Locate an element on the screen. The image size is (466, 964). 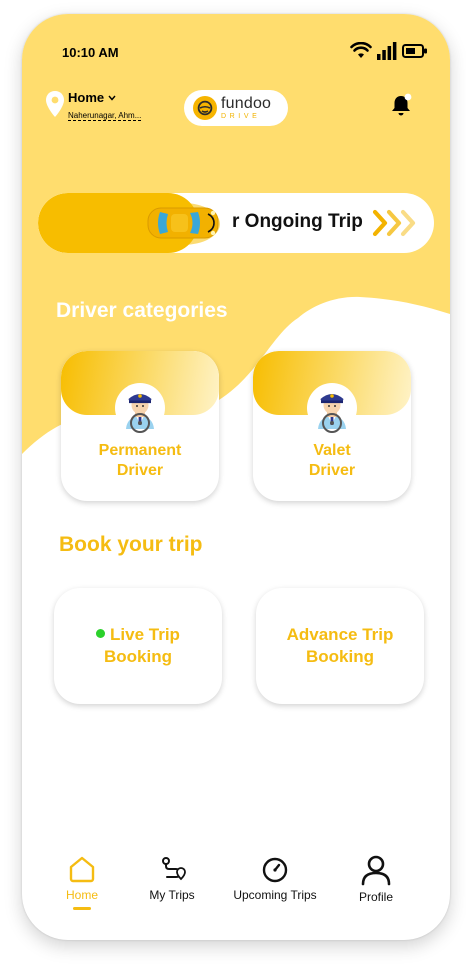
advance-trip-booking-card: Advance Trip Booking is located at coordinates (340, 646).